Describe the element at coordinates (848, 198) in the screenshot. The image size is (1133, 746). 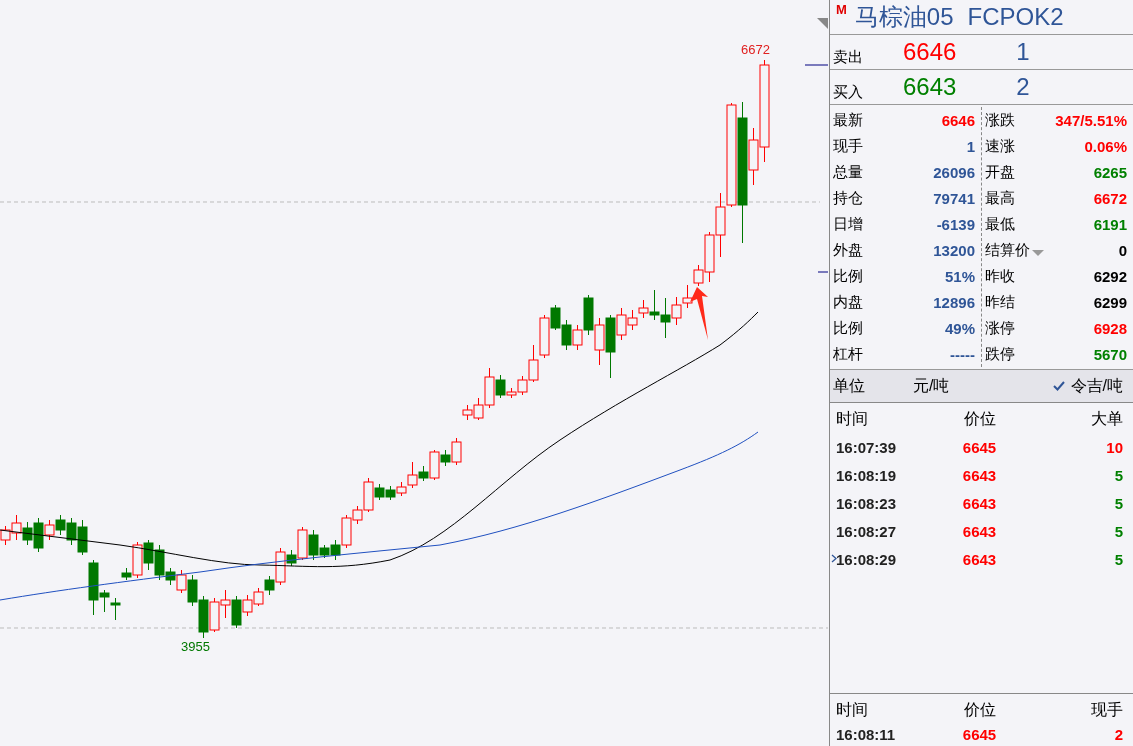
I see `stat-label: 持仓` at that location.